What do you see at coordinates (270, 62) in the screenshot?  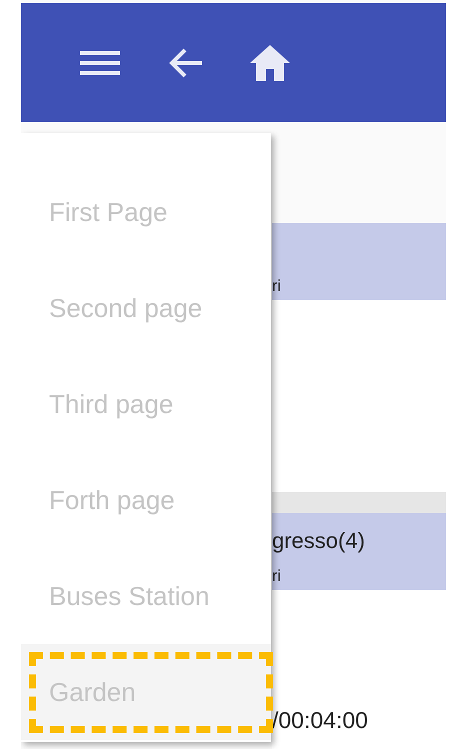 I see `home-icon` at bounding box center [270, 62].